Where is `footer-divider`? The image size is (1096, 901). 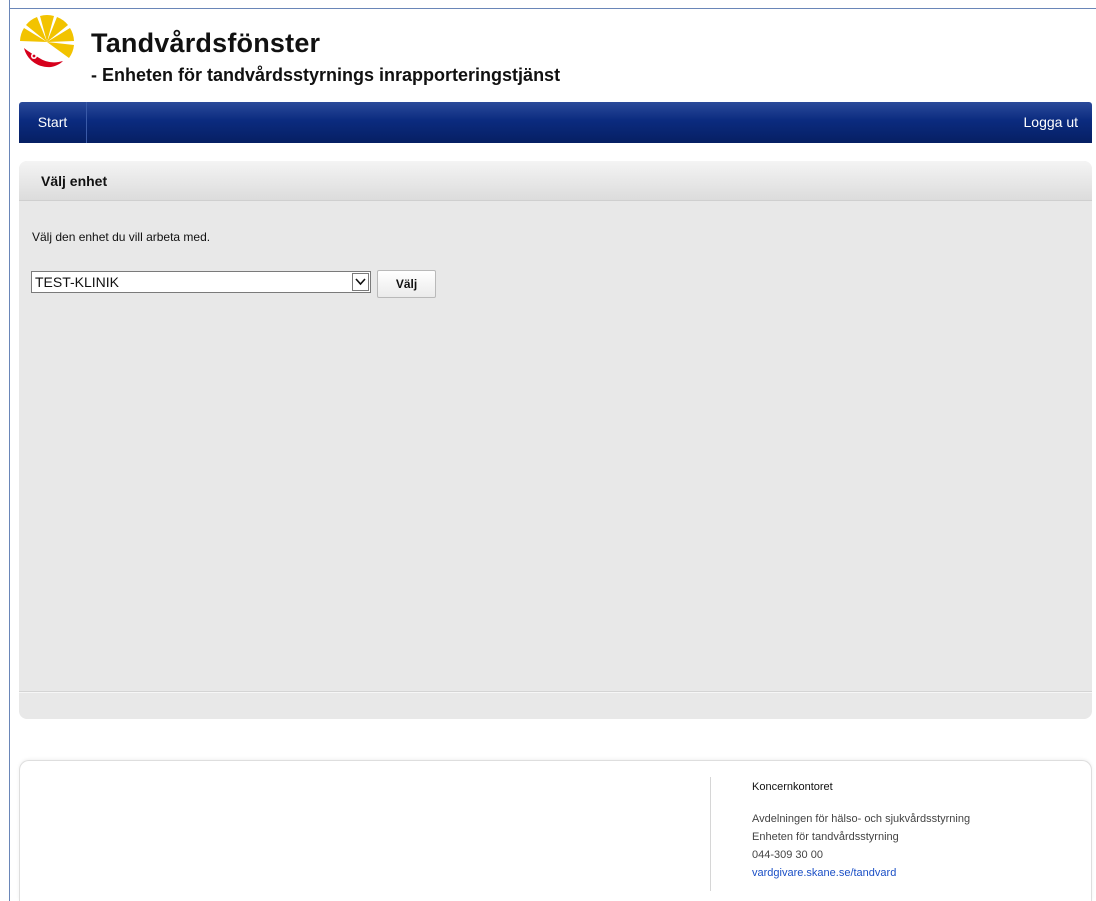
footer-divider is located at coordinates (710, 834).